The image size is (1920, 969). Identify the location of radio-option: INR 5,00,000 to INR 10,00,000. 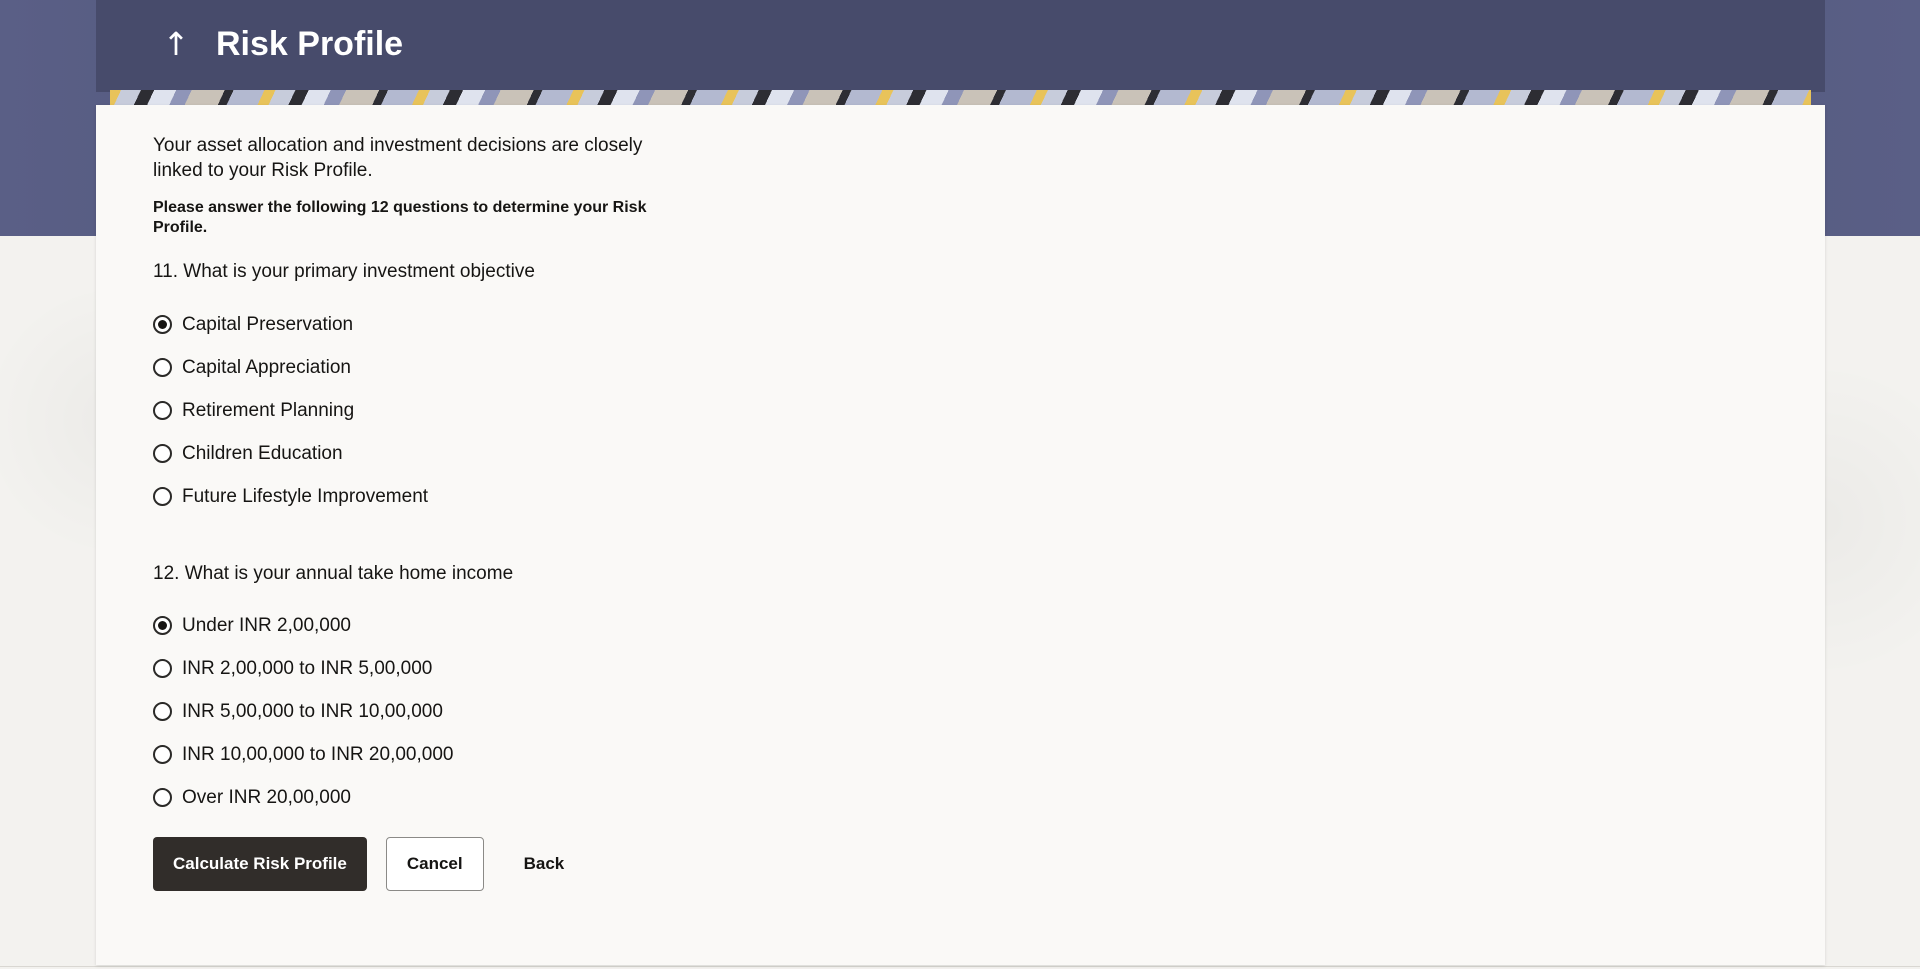
(503, 711).